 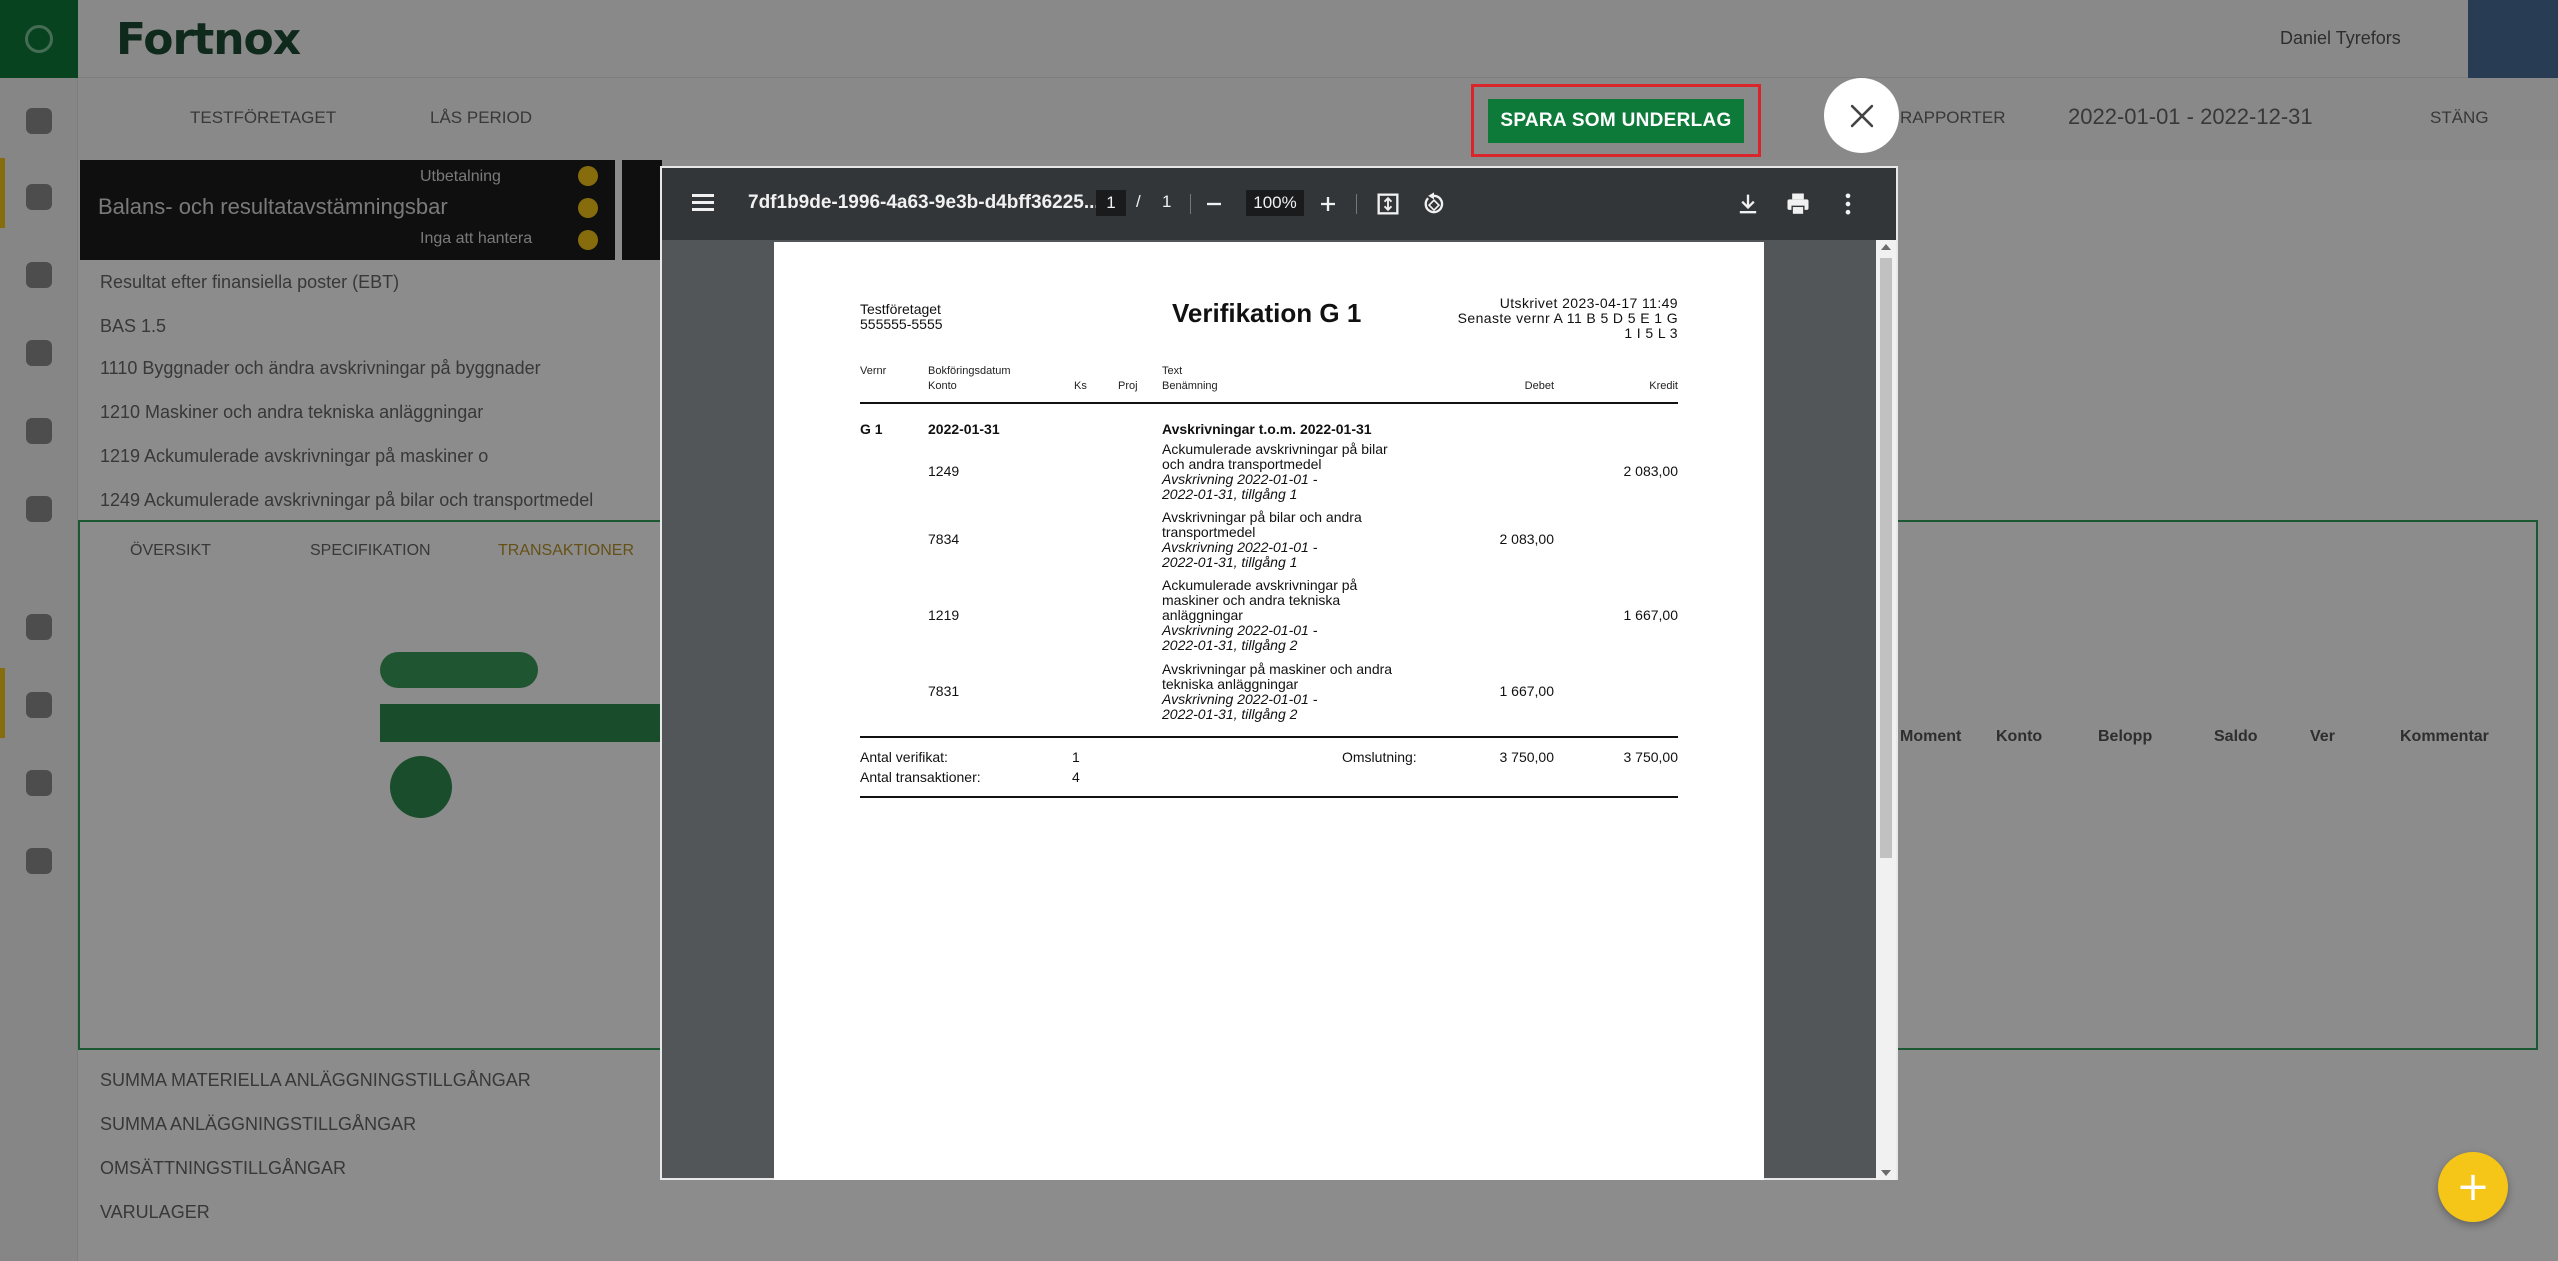 I want to click on doc-title: Verifikation G 1, so click(x=1267, y=313).